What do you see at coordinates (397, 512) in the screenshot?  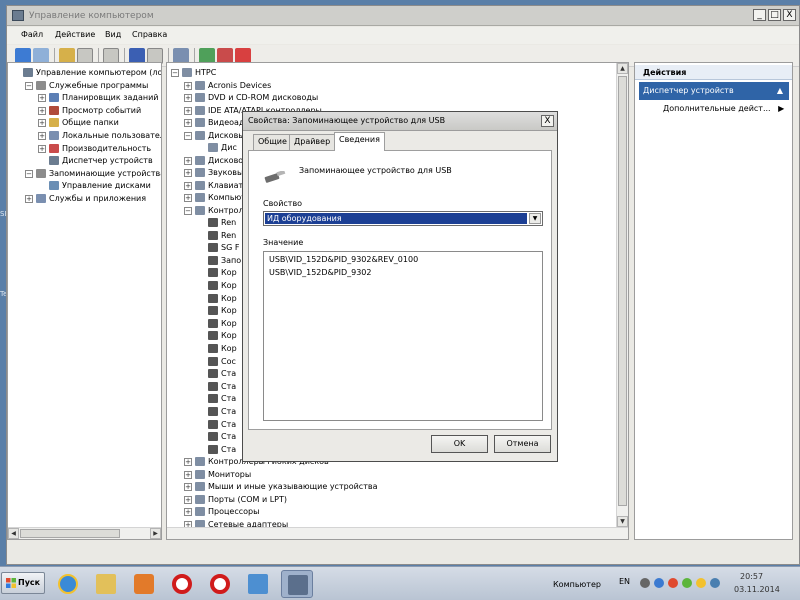 I see `device-node: + Процессоры` at bounding box center [397, 512].